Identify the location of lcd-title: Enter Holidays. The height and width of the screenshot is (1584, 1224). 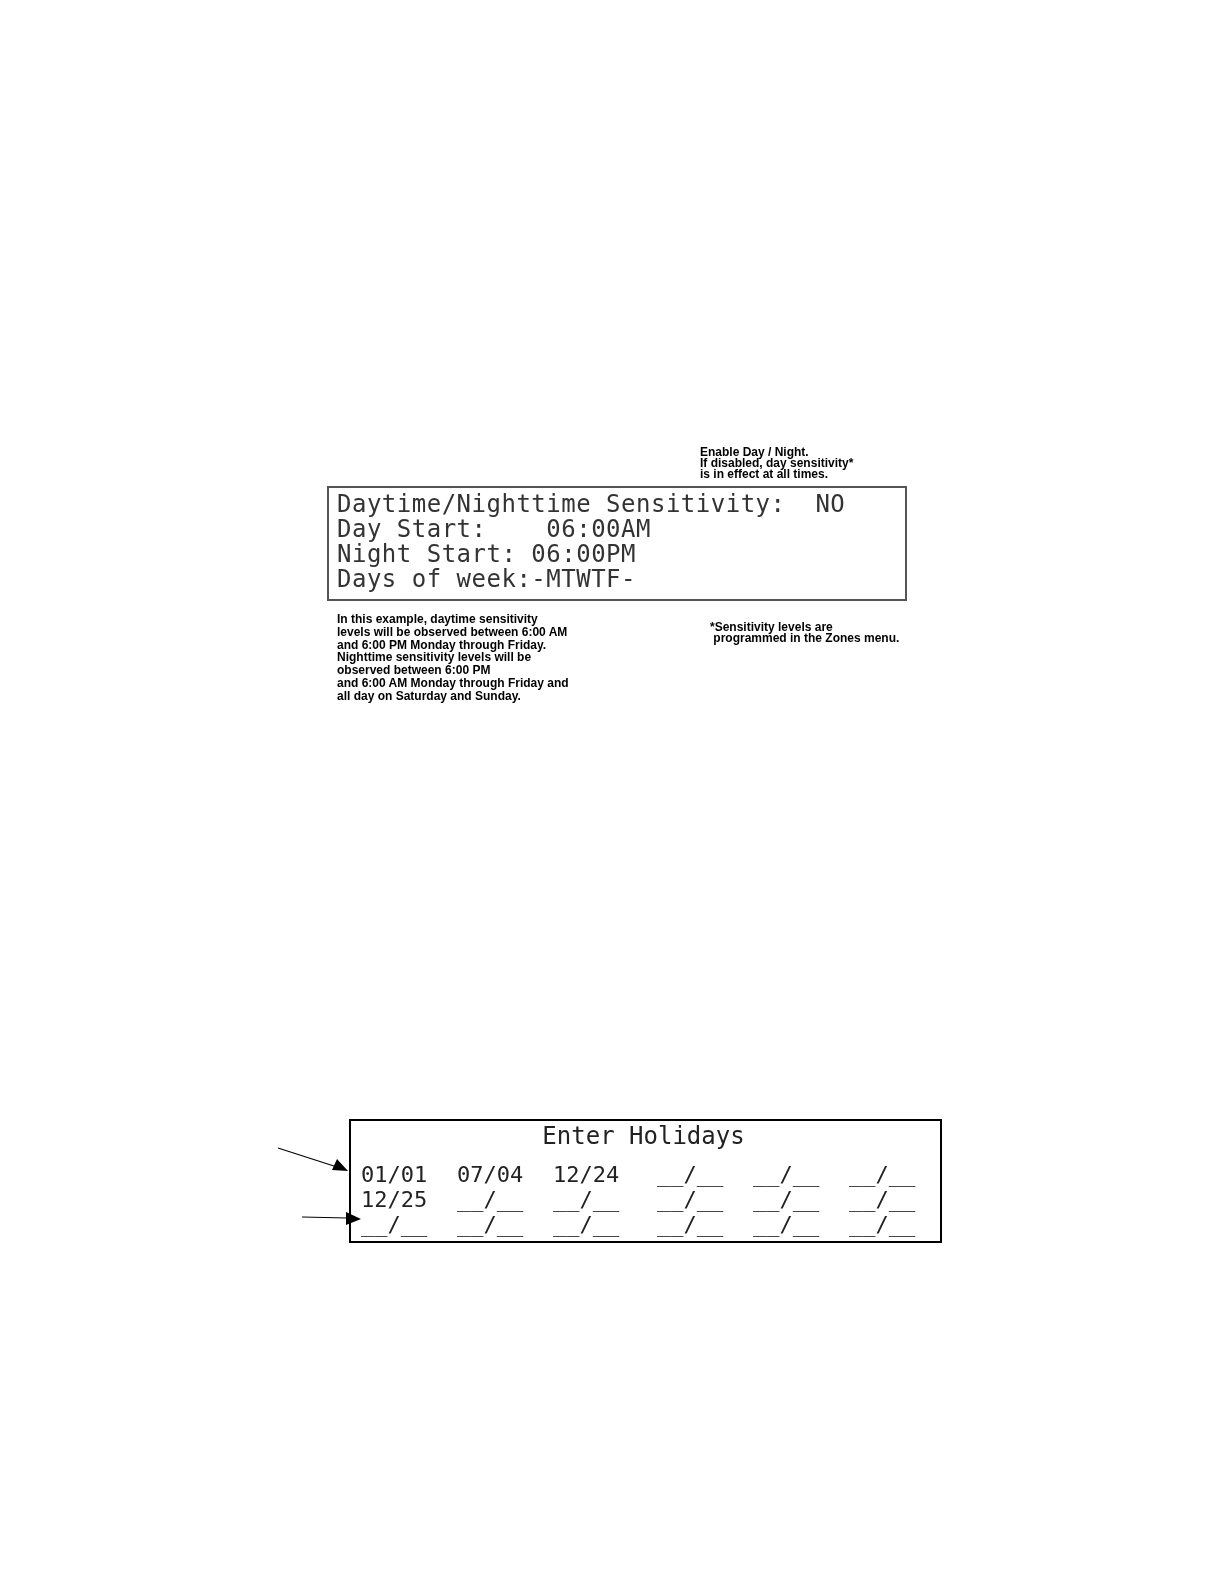
(643, 1135).